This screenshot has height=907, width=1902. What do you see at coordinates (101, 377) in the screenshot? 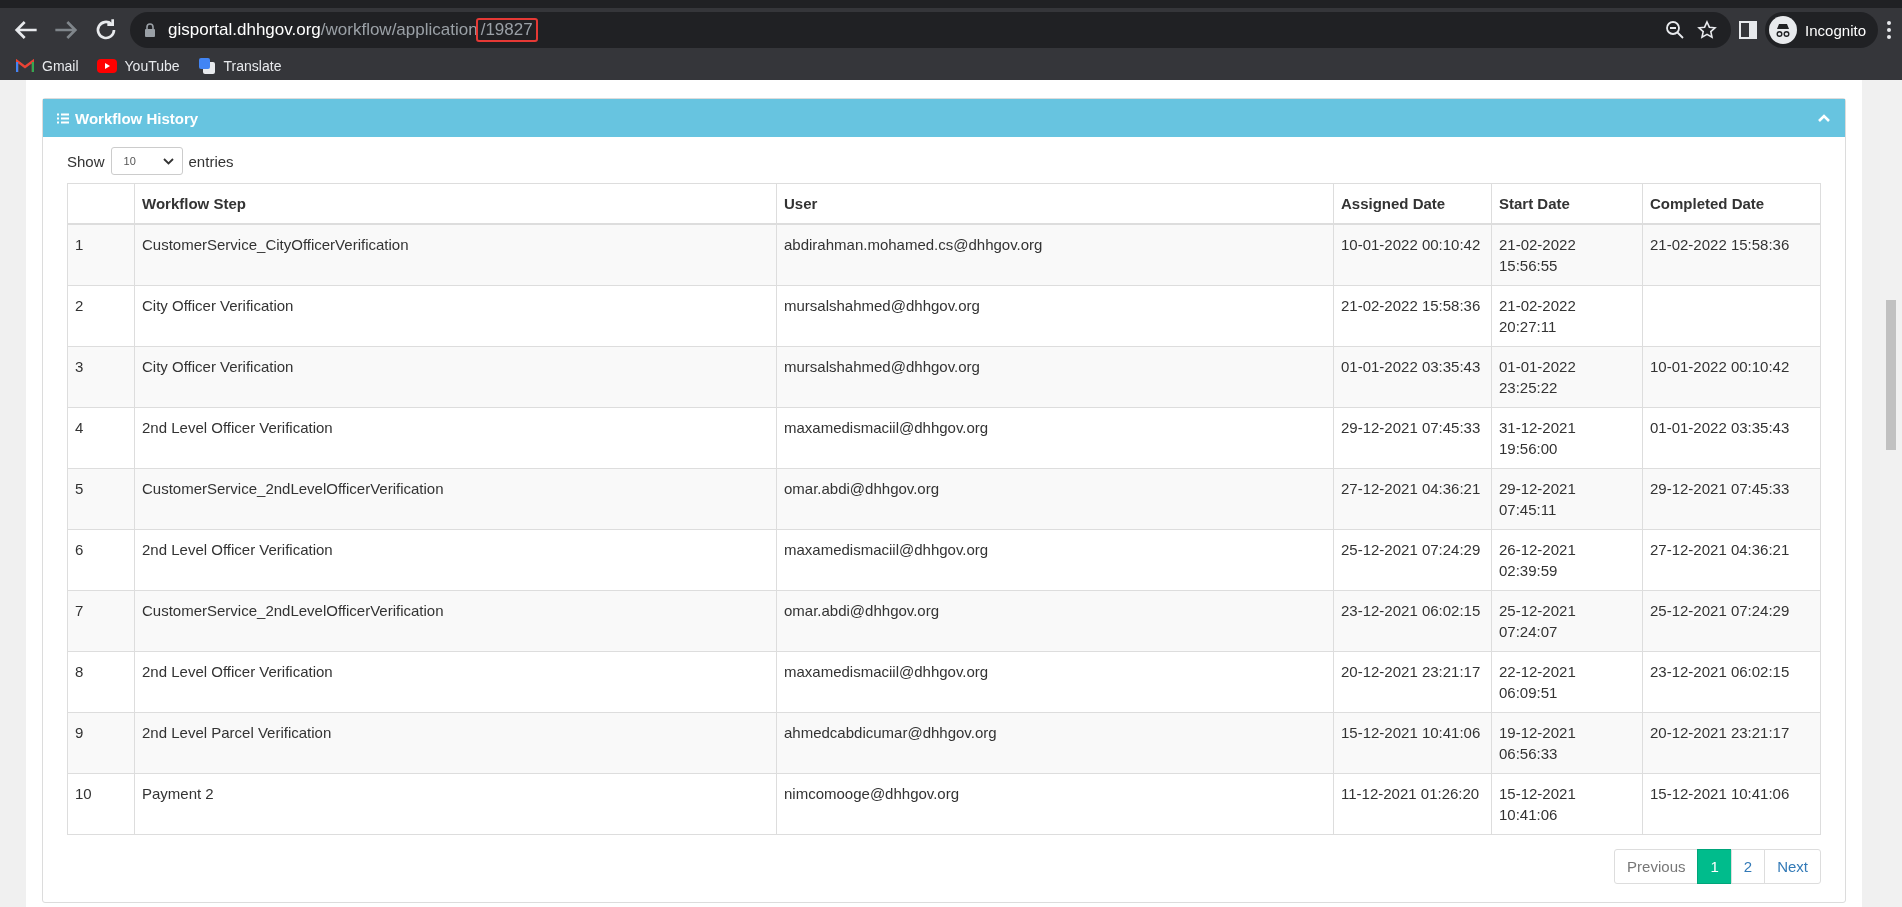
I see `table-cell: 3` at bounding box center [101, 377].